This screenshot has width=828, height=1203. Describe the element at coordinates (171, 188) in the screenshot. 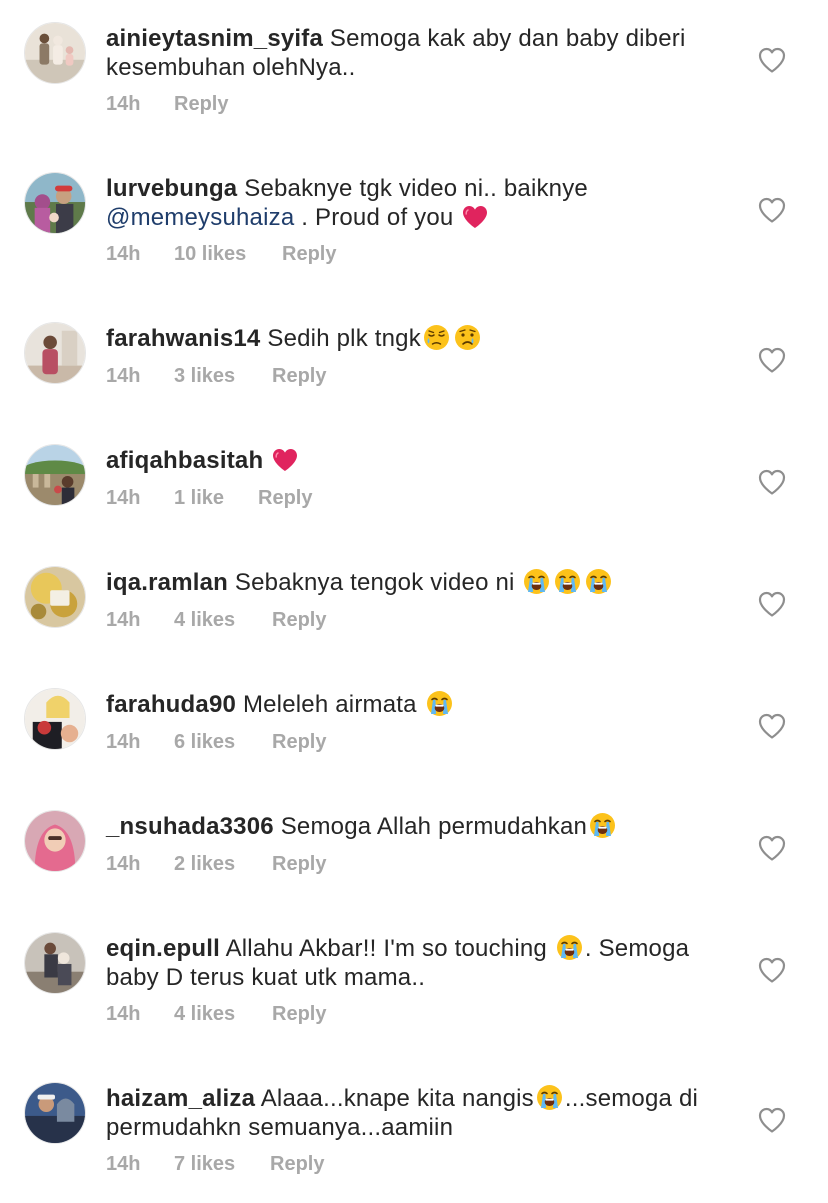

I see `comment-username: lurvebunga` at that location.